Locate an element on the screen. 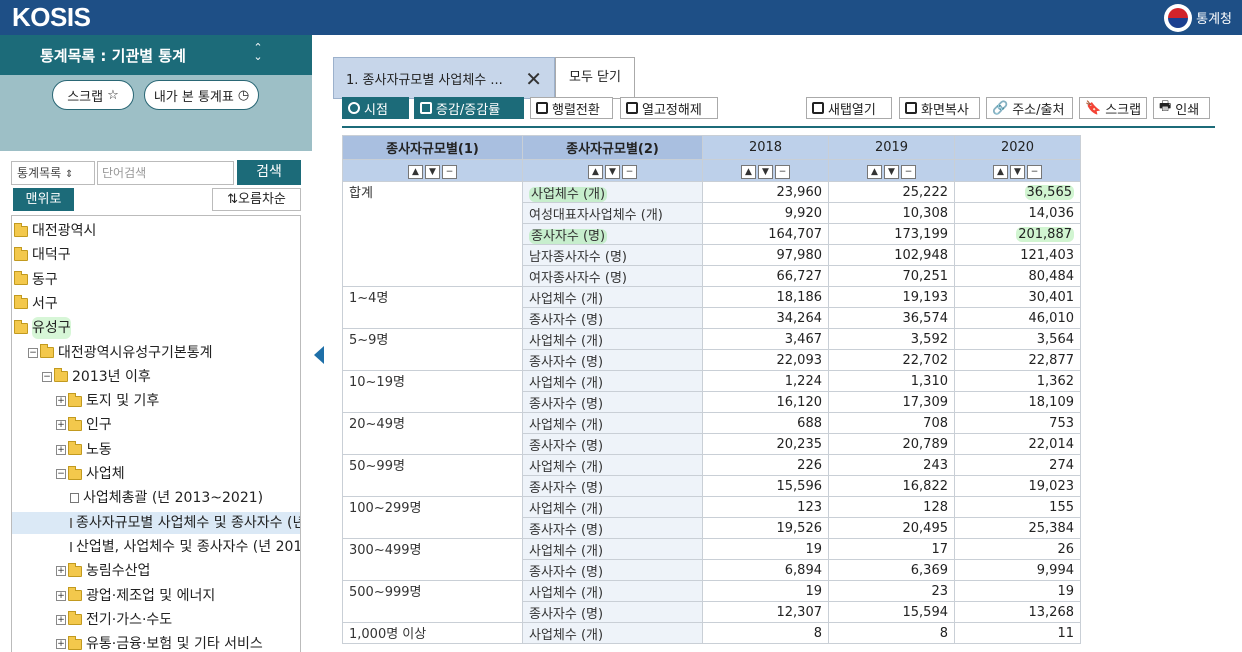 The height and width of the screenshot is (652, 1242). sort-ascending-button: ⇅오름차순 is located at coordinates (256, 199).